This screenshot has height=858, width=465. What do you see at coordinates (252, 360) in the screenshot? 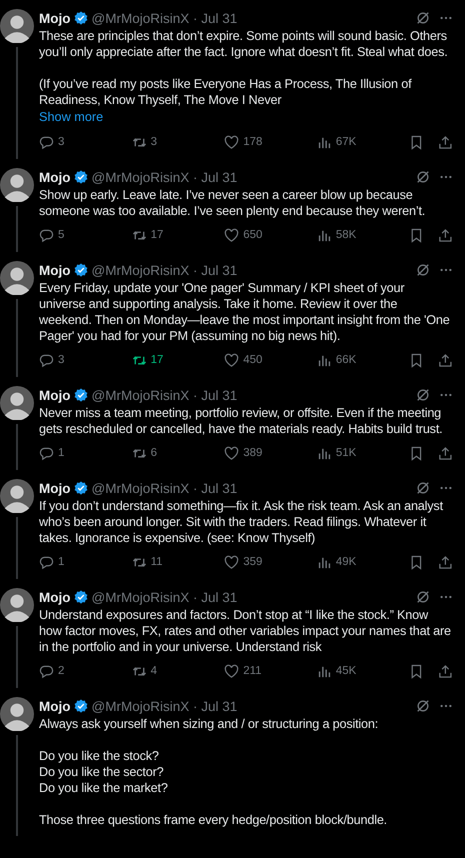
I see `like-count: 450` at bounding box center [252, 360].